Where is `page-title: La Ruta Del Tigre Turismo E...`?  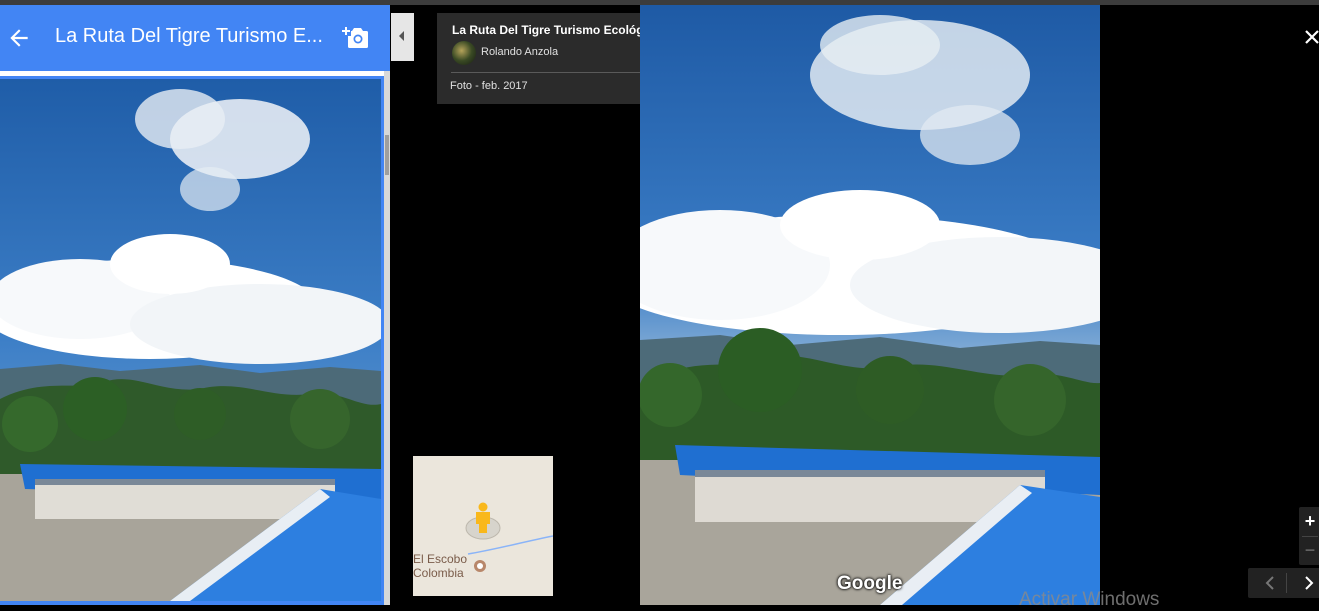 page-title: La Ruta Del Tigre Turismo E... is located at coordinates (189, 36).